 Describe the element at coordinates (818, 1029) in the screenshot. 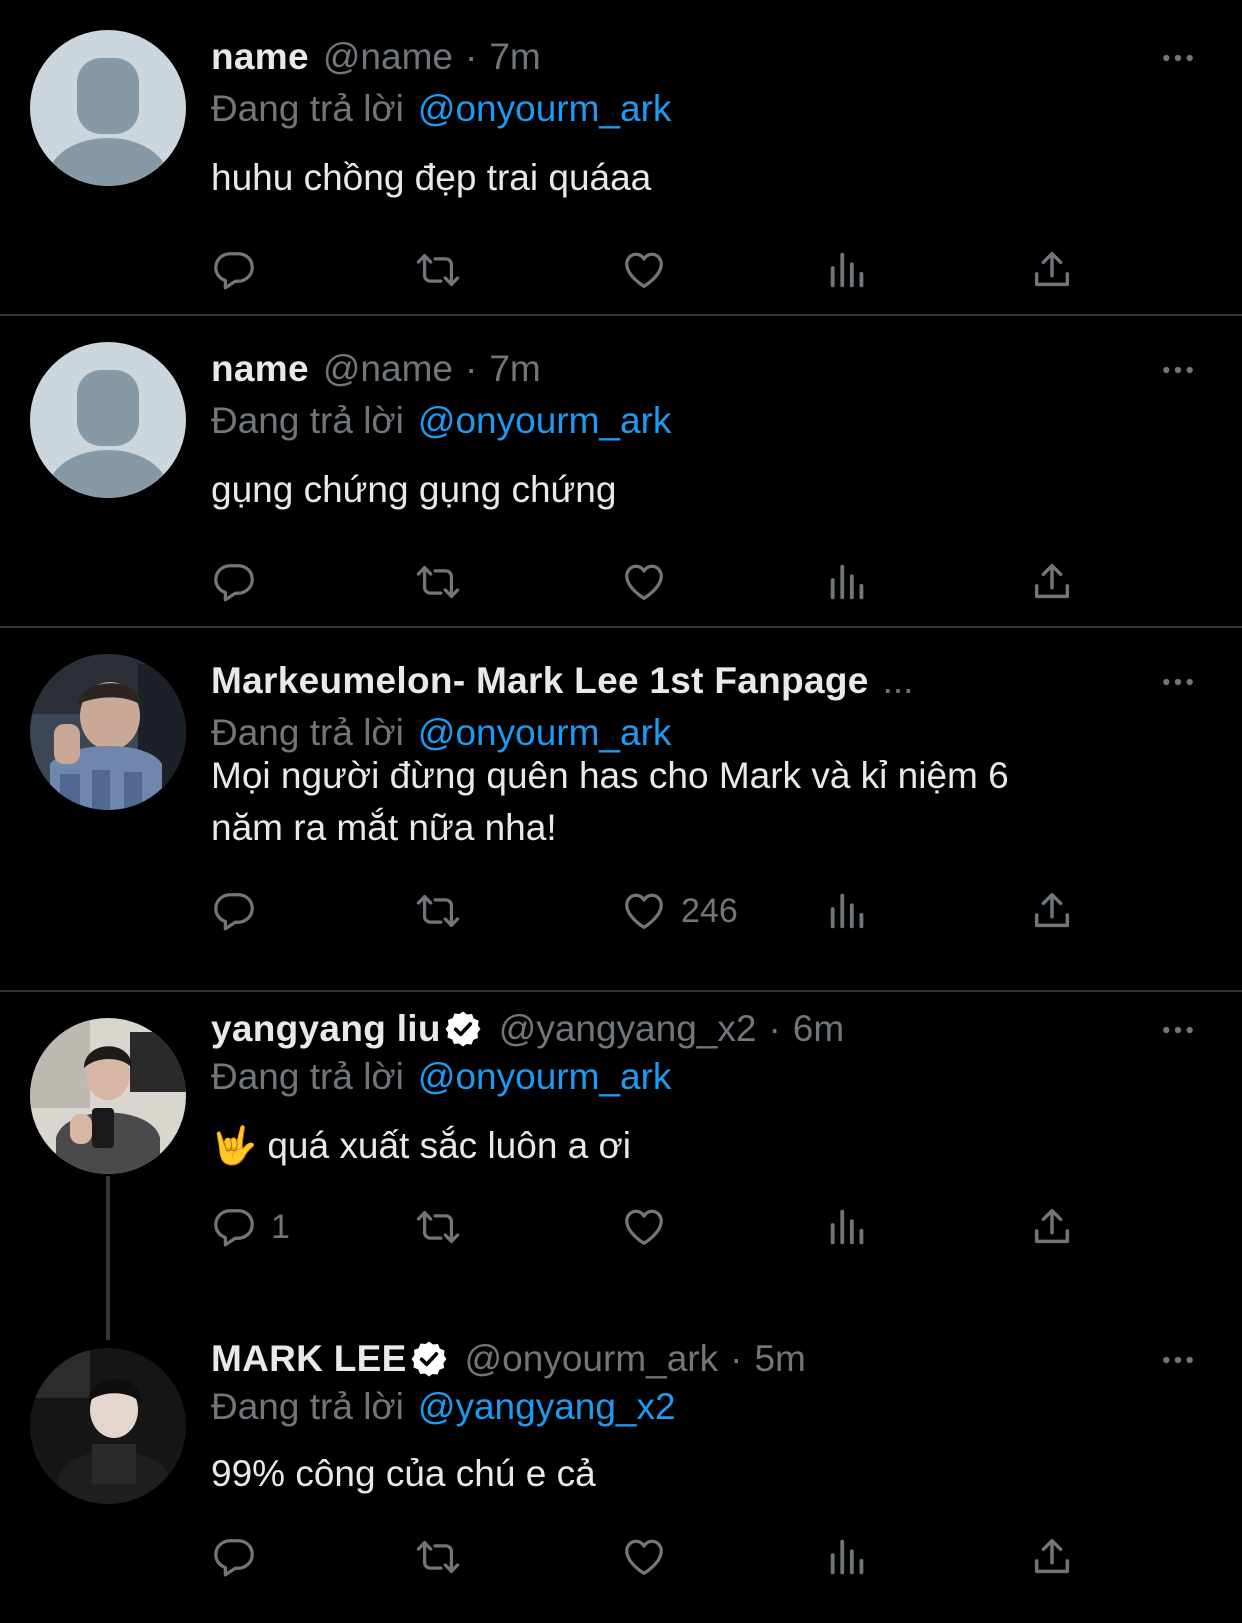

I see `timestamp: 6m` at that location.